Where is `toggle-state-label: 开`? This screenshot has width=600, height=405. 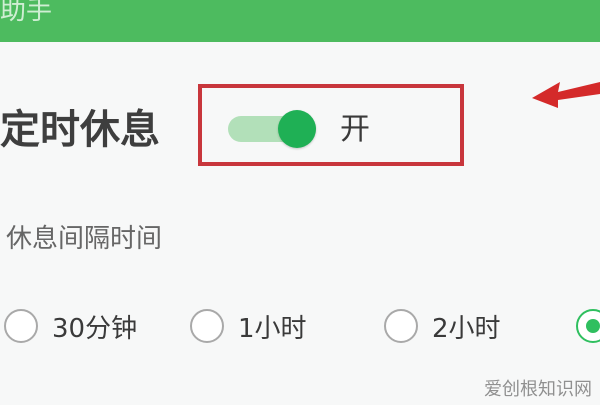 toggle-state-label: 开 is located at coordinates (355, 129).